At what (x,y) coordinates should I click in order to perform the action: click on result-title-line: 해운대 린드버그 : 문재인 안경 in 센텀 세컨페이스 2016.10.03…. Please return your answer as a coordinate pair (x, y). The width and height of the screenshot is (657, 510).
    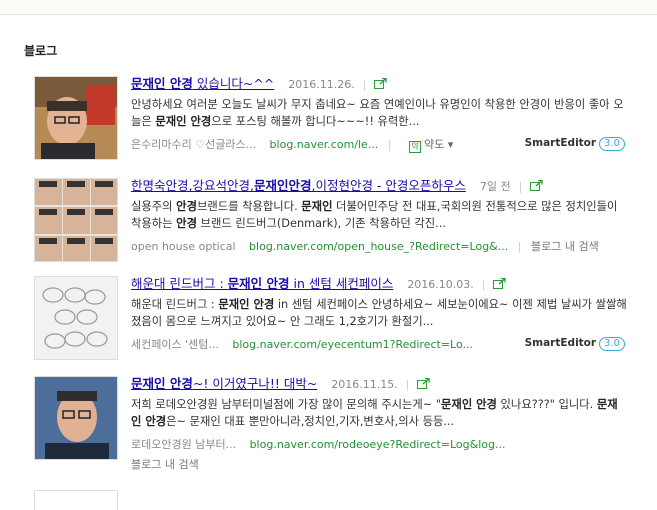
    Looking at the image, I should click on (319, 284).